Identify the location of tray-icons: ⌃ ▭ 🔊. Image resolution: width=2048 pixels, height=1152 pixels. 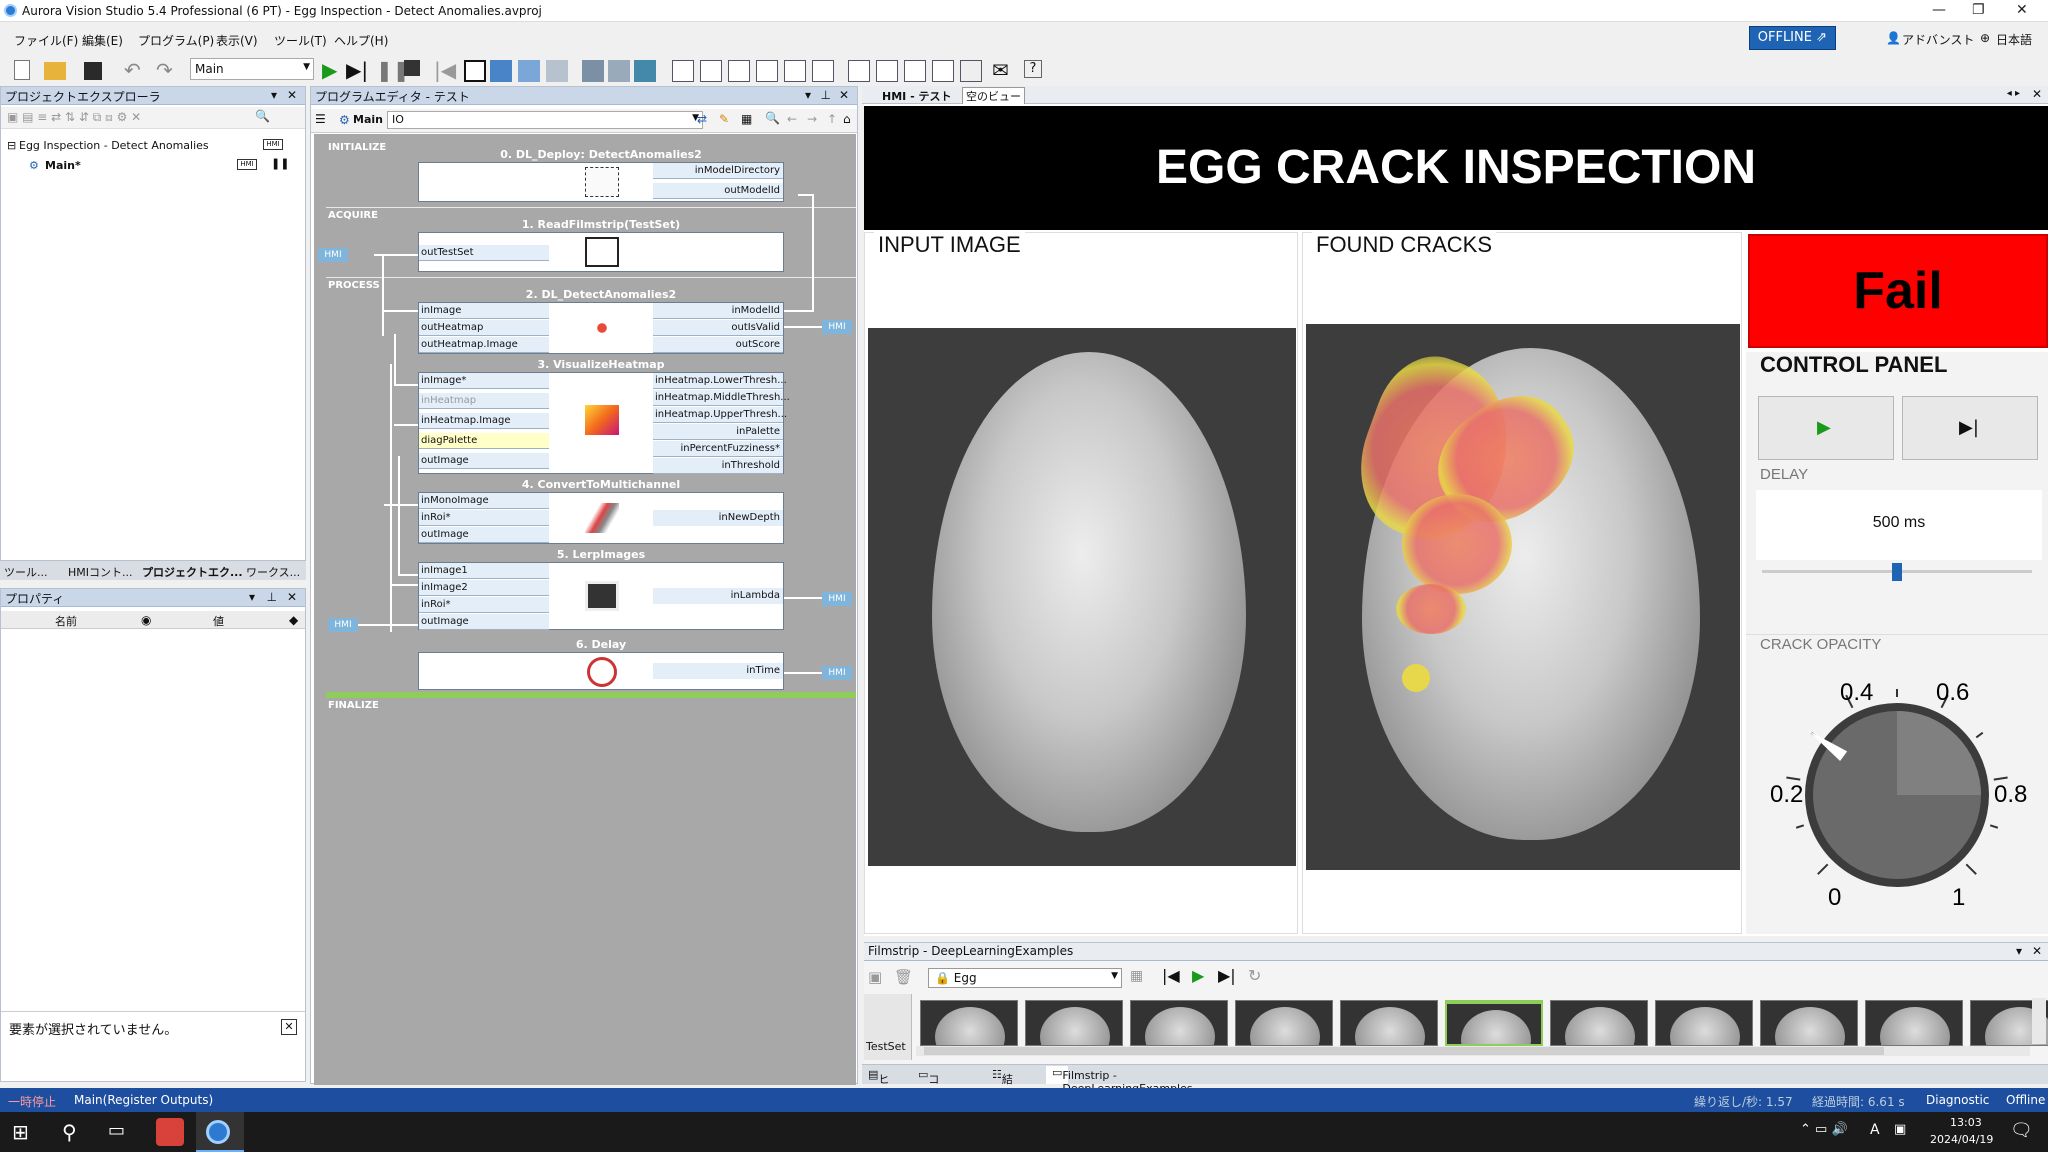
(1824, 1129).